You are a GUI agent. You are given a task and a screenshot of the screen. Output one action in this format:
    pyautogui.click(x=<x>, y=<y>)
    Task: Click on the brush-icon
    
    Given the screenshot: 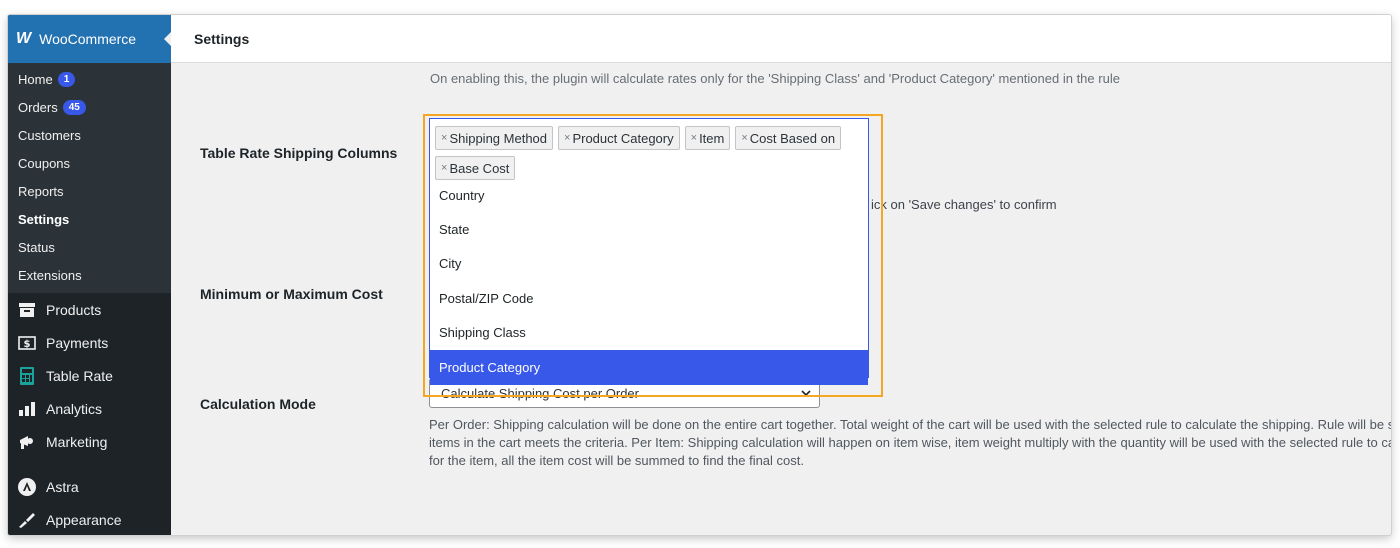 What is the action you would take?
    pyautogui.click(x=27, y=520)
    